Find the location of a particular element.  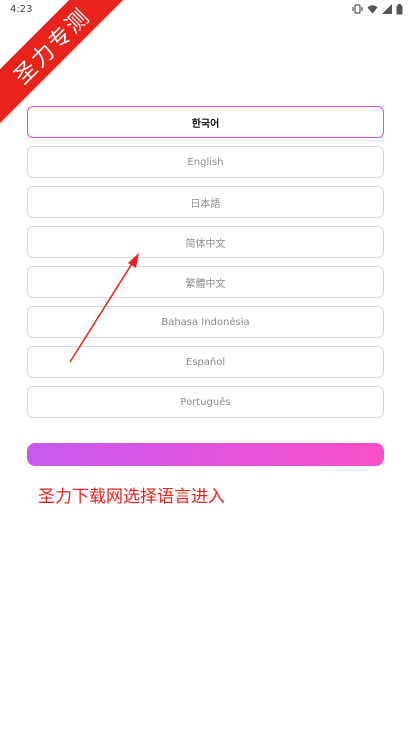

language-option-korean: 한국어 is located at coordinates (205, 122).